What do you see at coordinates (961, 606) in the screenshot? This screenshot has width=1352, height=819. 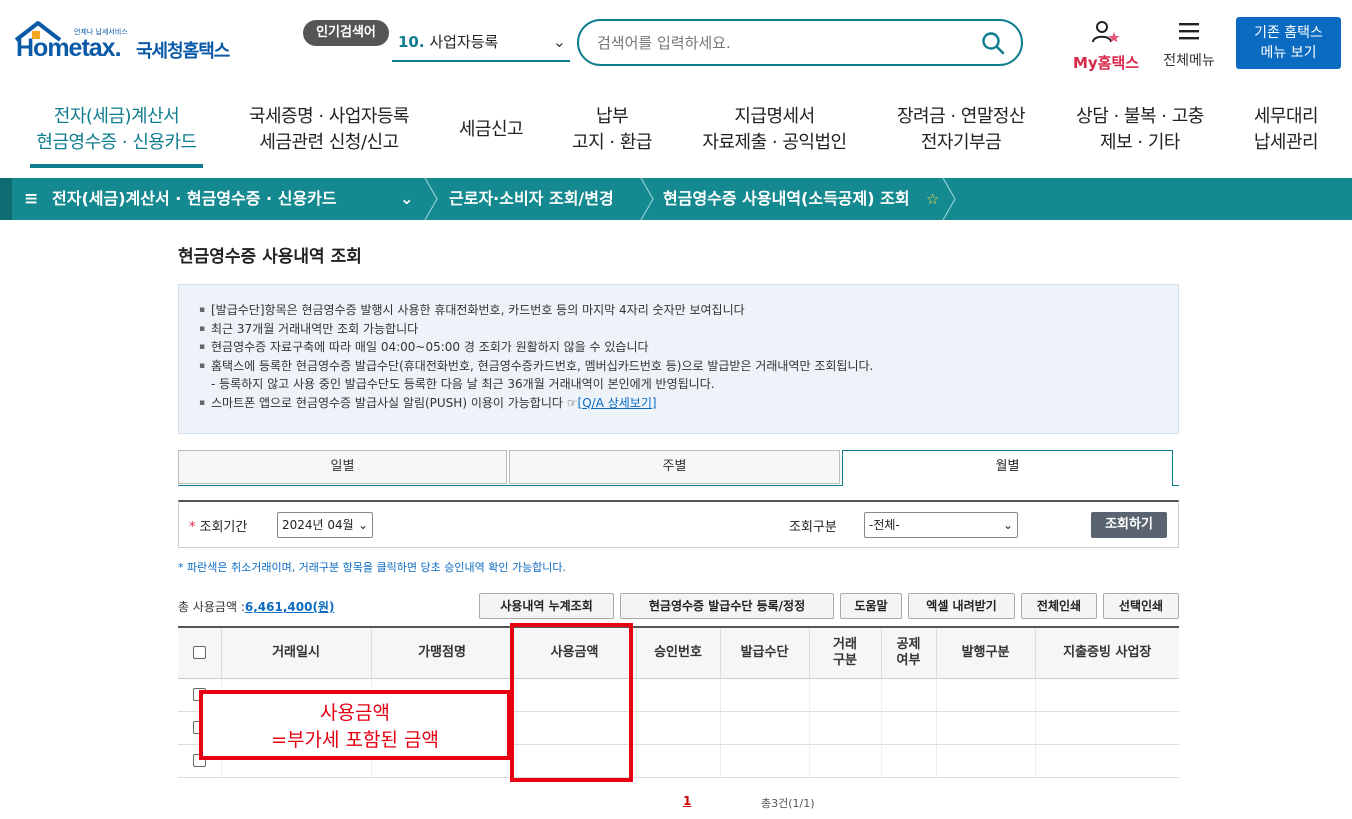 I see `excel-download-button: 엑셀 내려받기` at bounding box center [961, 606].